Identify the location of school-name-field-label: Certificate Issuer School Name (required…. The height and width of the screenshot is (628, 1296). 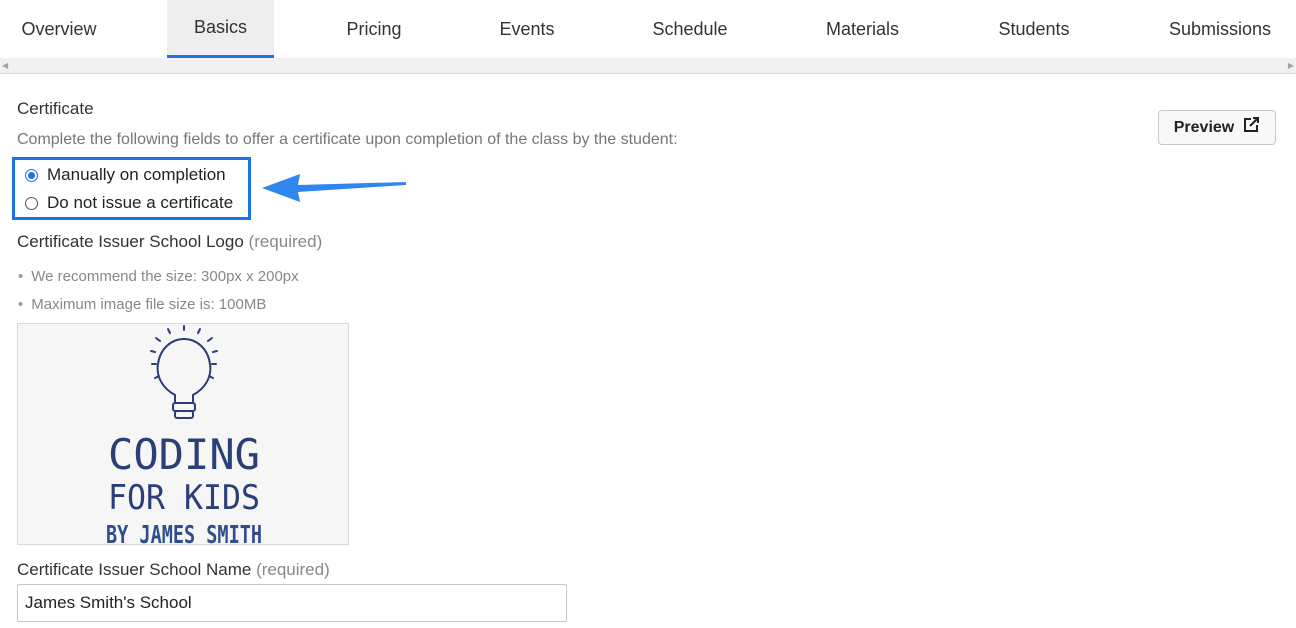
(173, 570).